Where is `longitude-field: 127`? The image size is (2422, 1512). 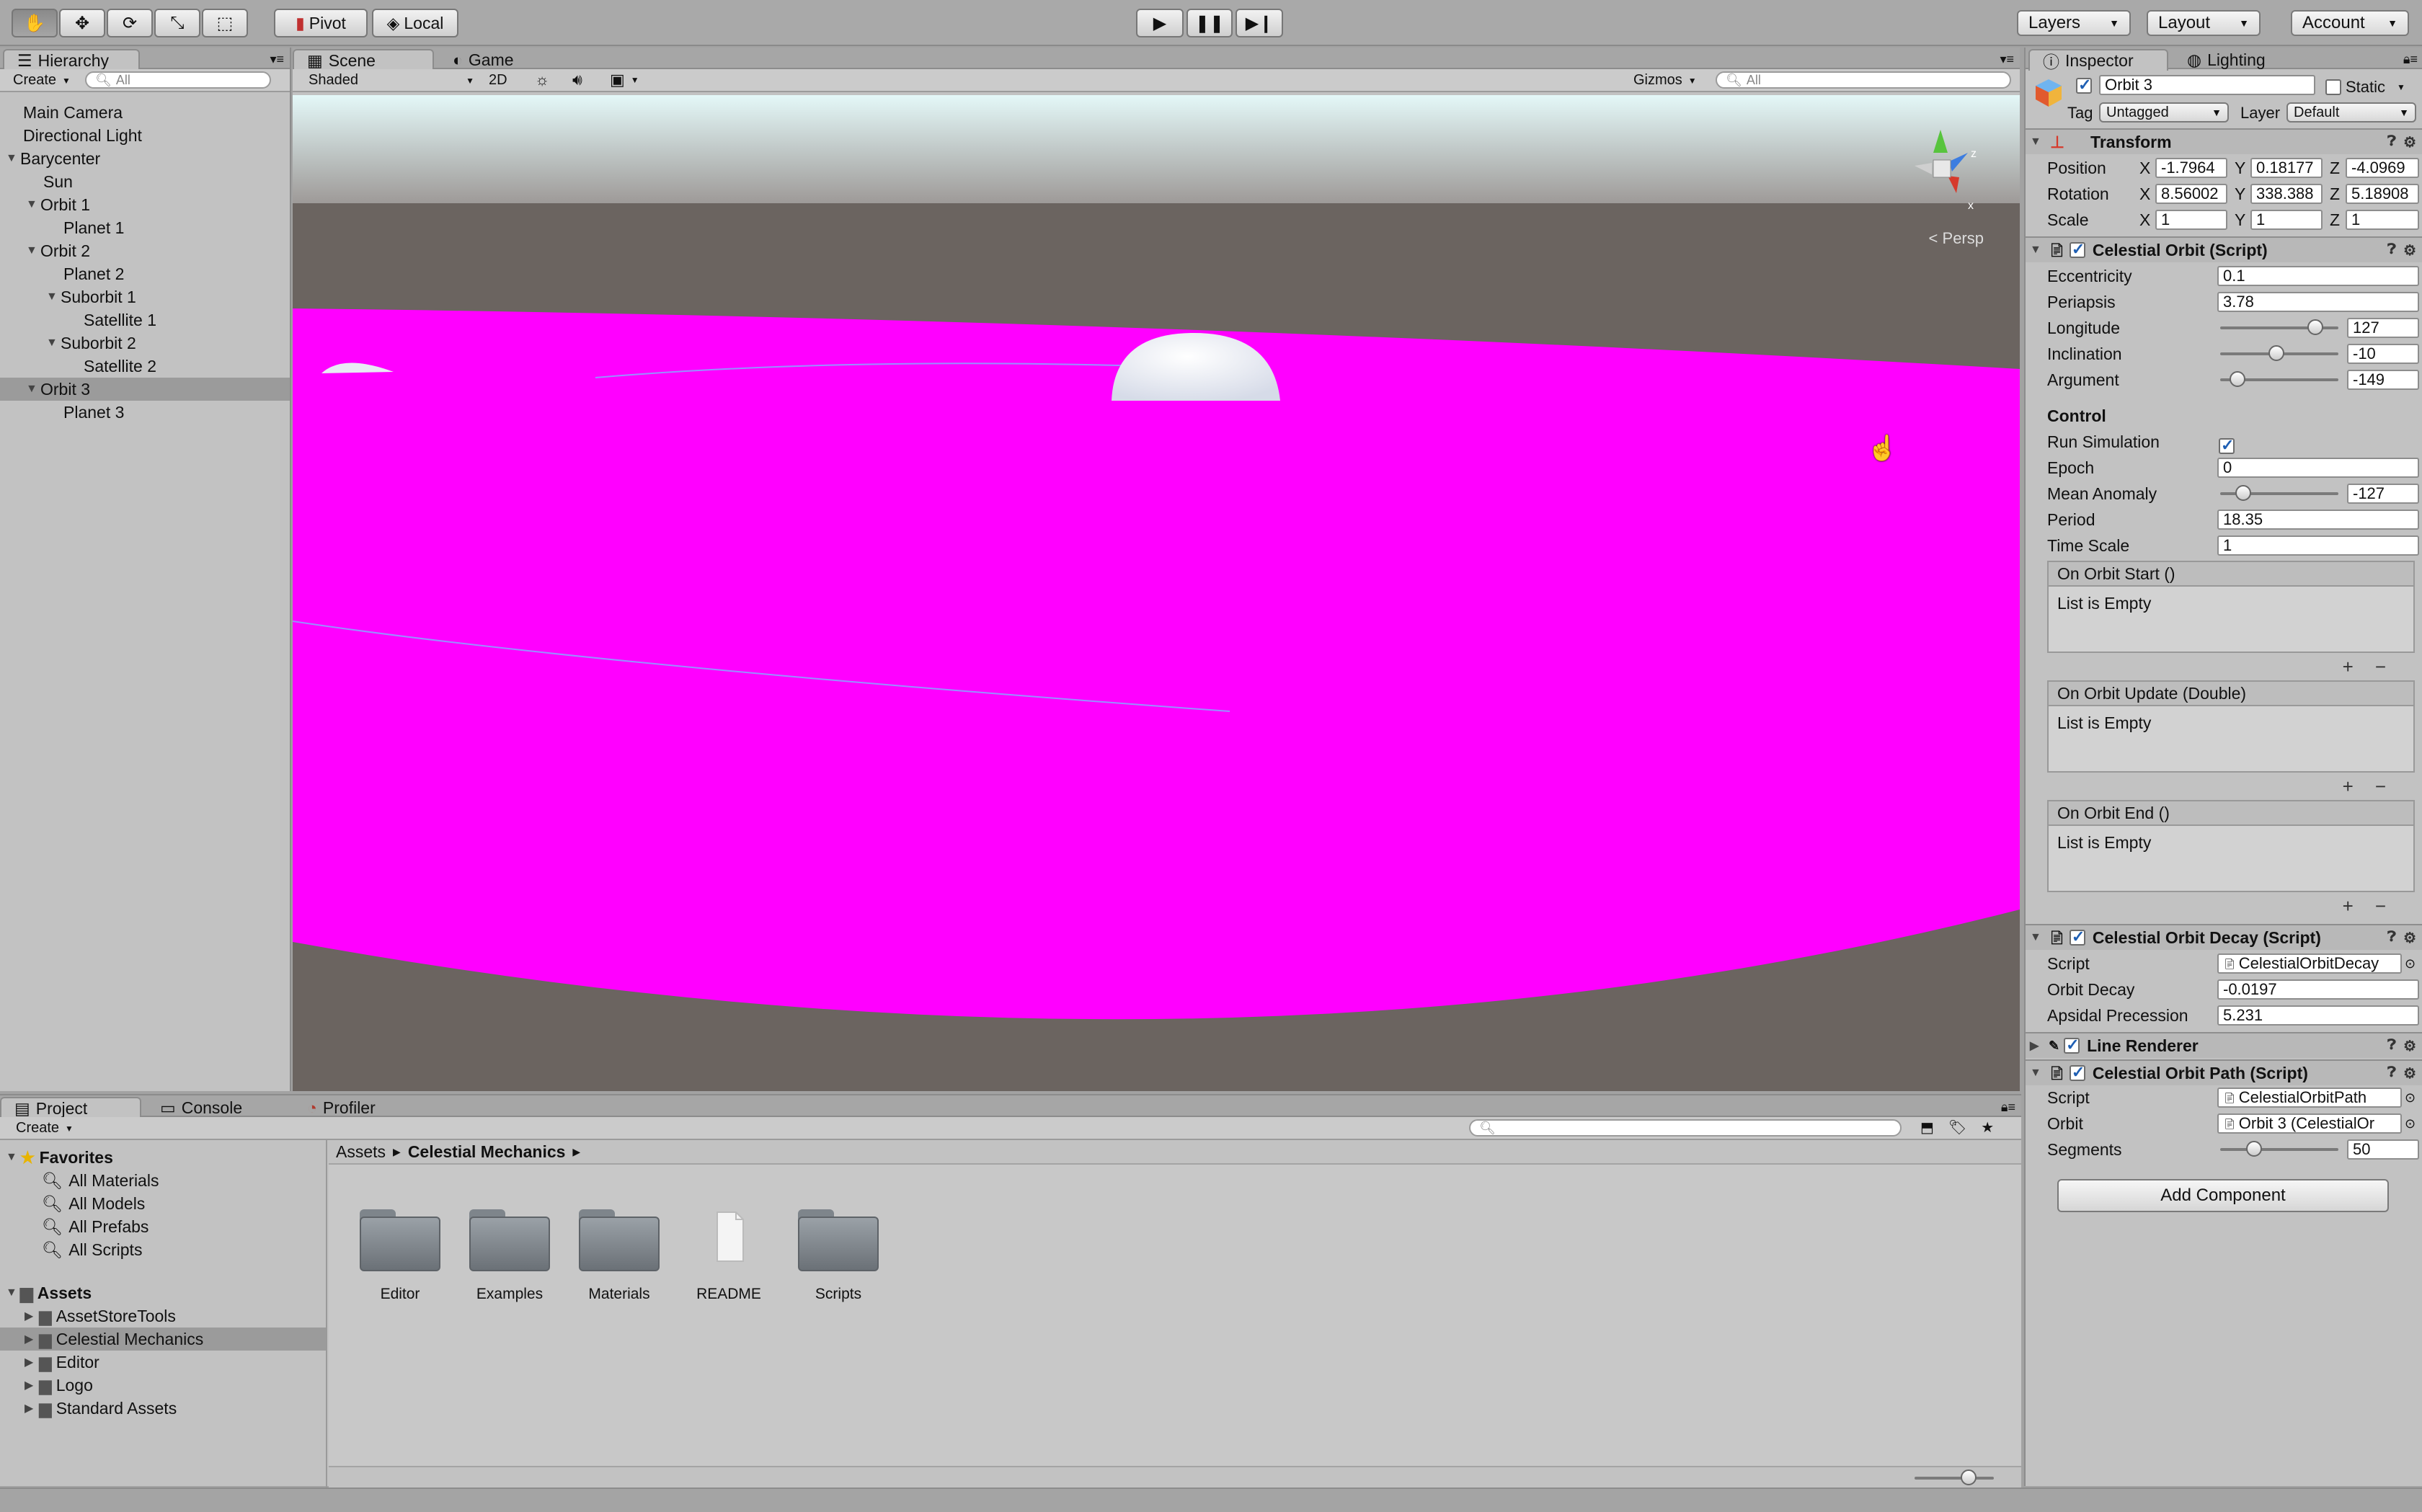
longitude-field: 127 is located at coordinates (2383, 328).